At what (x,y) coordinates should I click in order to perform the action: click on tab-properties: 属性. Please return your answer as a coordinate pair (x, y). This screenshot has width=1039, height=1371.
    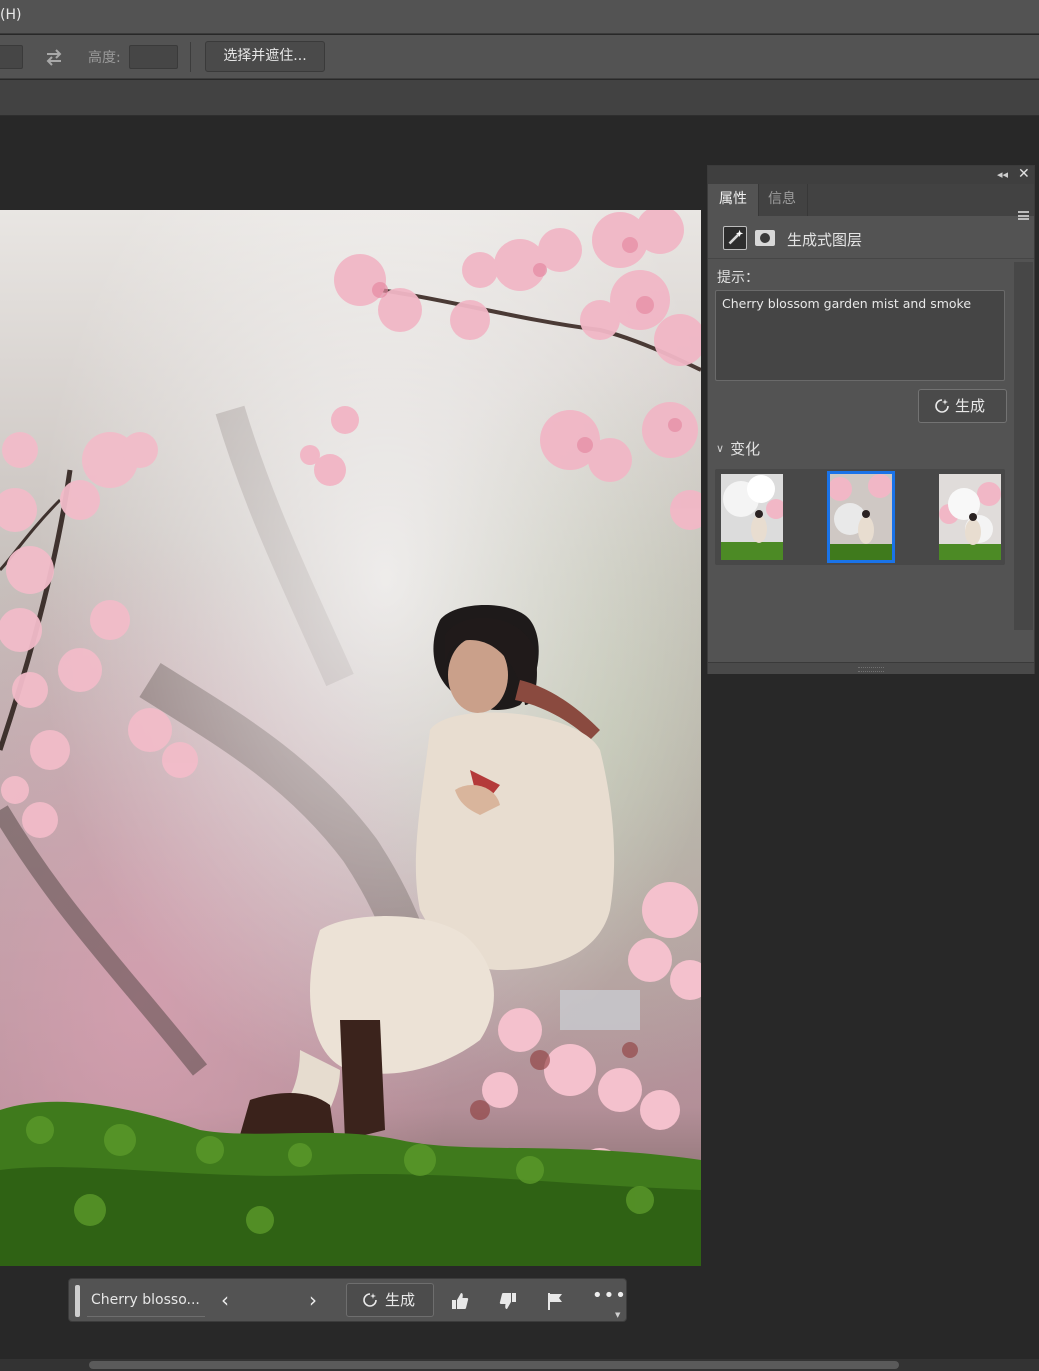
    Looking at the image, I should click on (733, 200).